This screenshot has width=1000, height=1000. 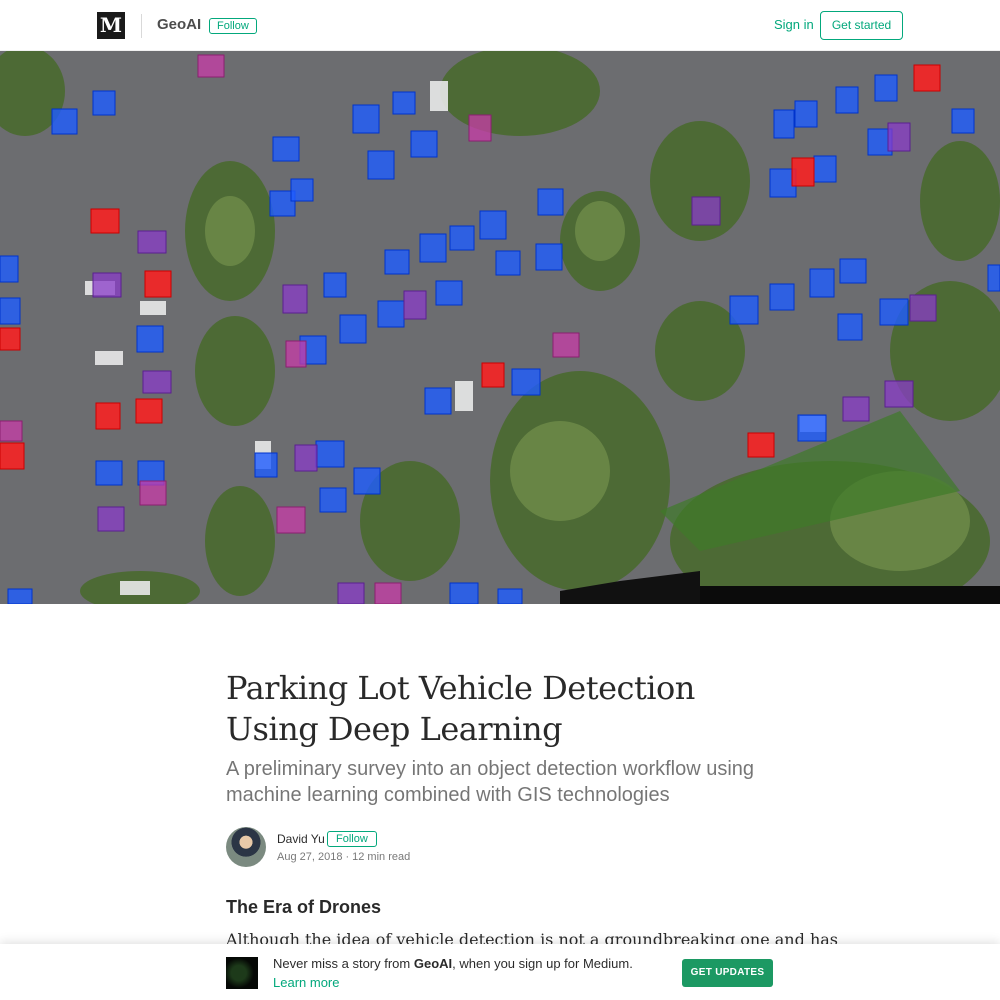 I want to click on divider, so click(x=141, y=26).